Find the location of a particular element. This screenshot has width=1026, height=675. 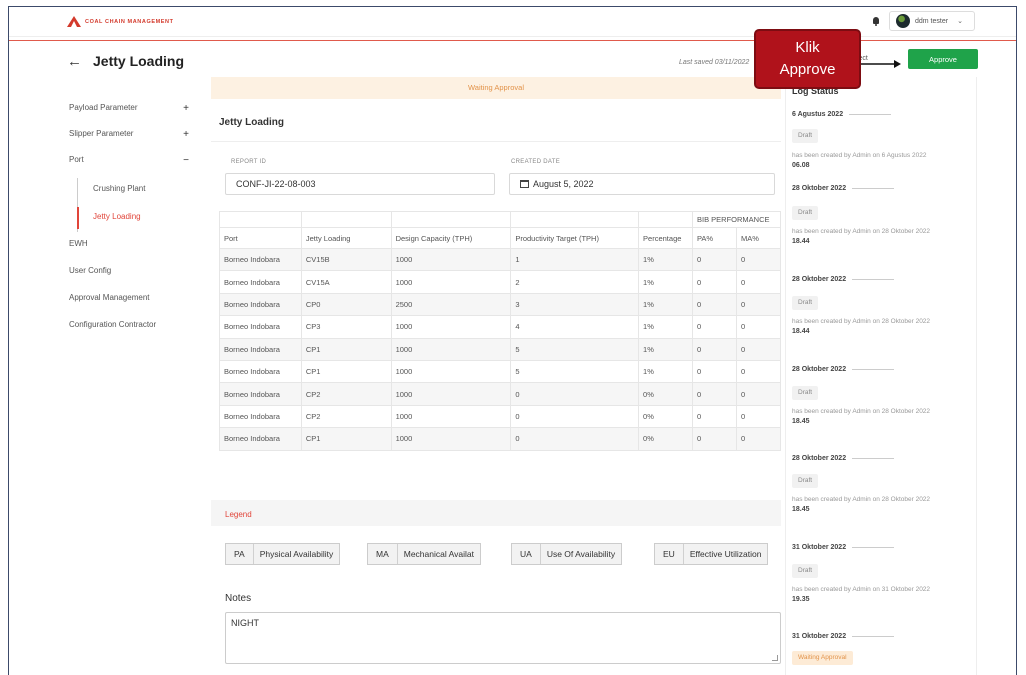

user-name: ddm tester is located at coordinates (932, 21).